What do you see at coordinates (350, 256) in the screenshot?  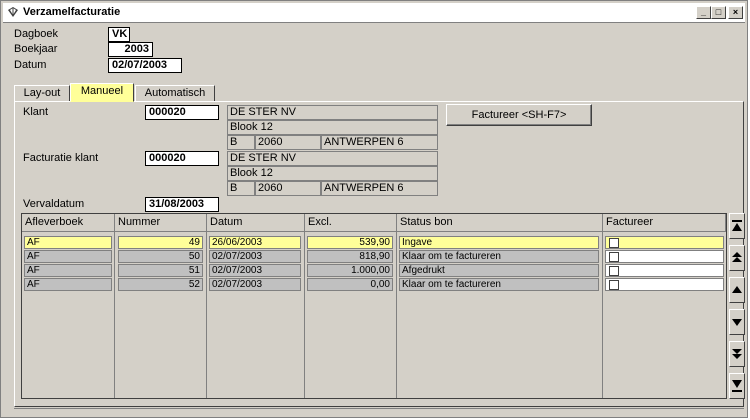 I see `cell-excl: 818,90` at bounding box center [350, 256].